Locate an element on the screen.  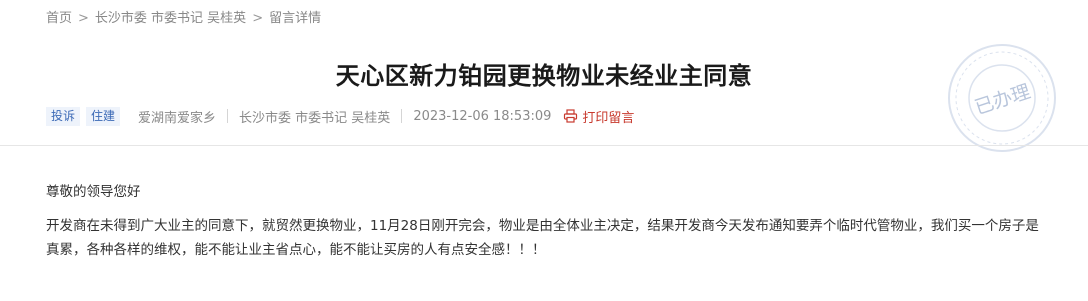
message-greeting: 尊敬的领导您好 is located at coordinates (93, 192).